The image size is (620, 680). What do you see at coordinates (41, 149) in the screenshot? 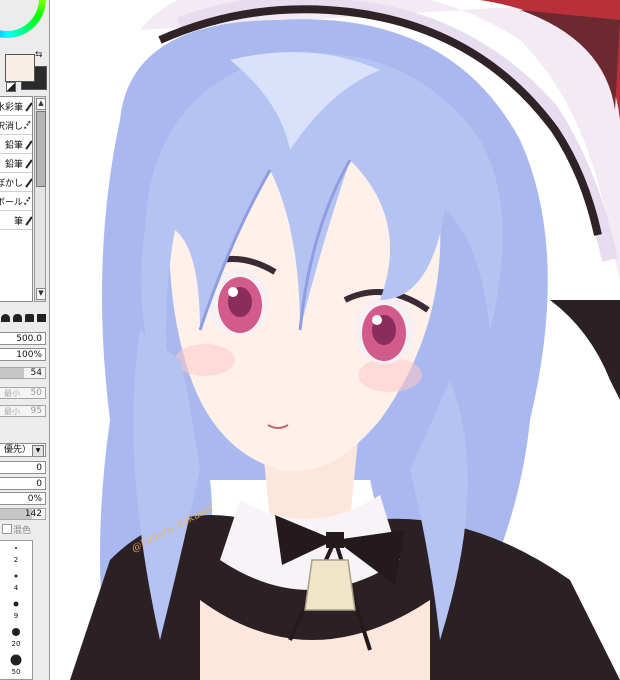
I see `scrollbar-thumb` at bounding box center [41, 149].